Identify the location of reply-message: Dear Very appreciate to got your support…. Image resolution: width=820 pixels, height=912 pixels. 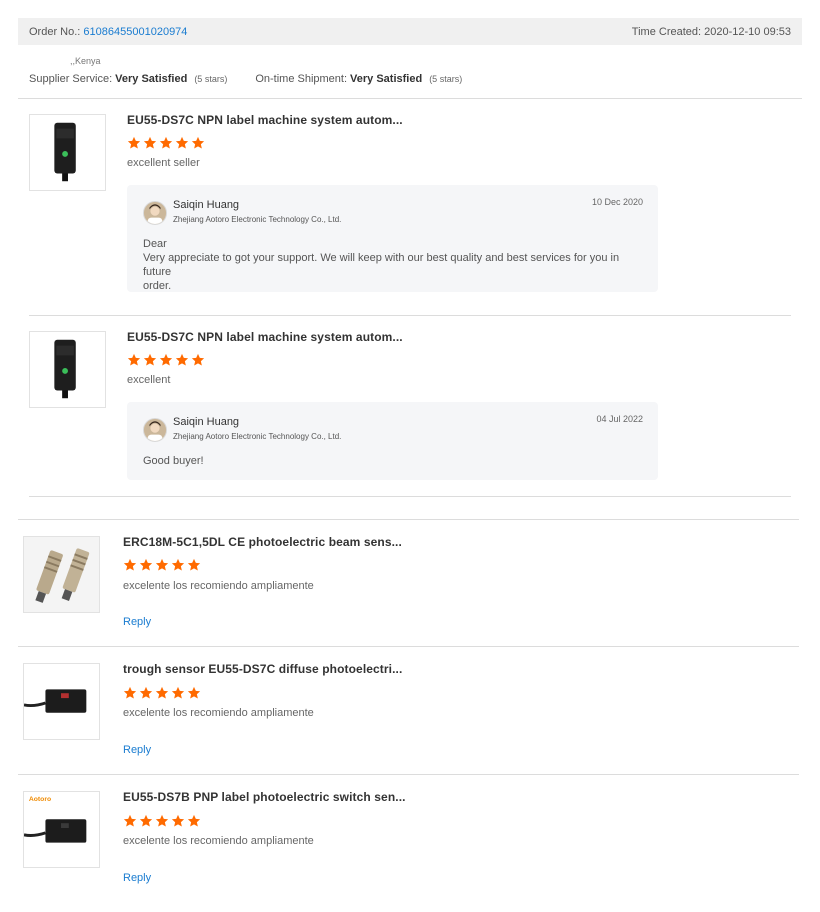
(393, 265).